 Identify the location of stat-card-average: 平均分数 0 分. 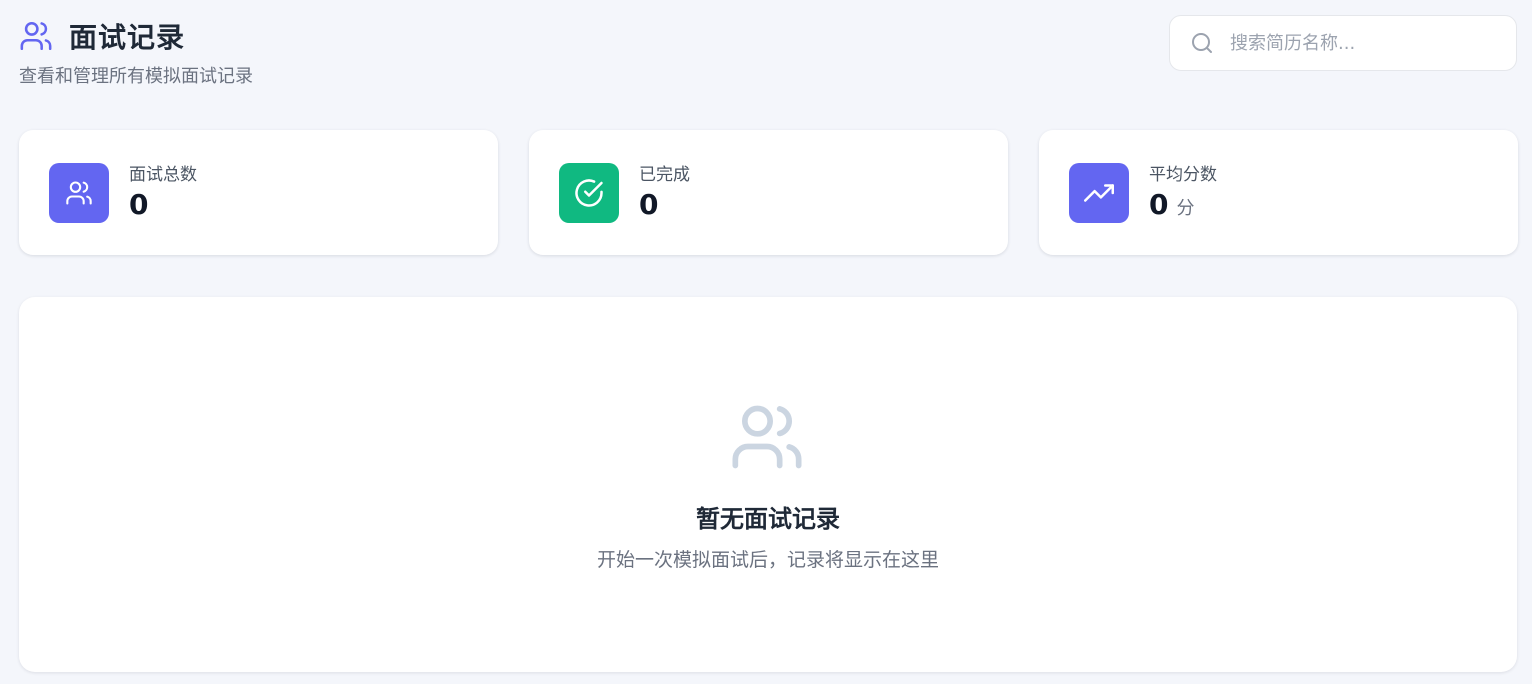
(1278, 192).